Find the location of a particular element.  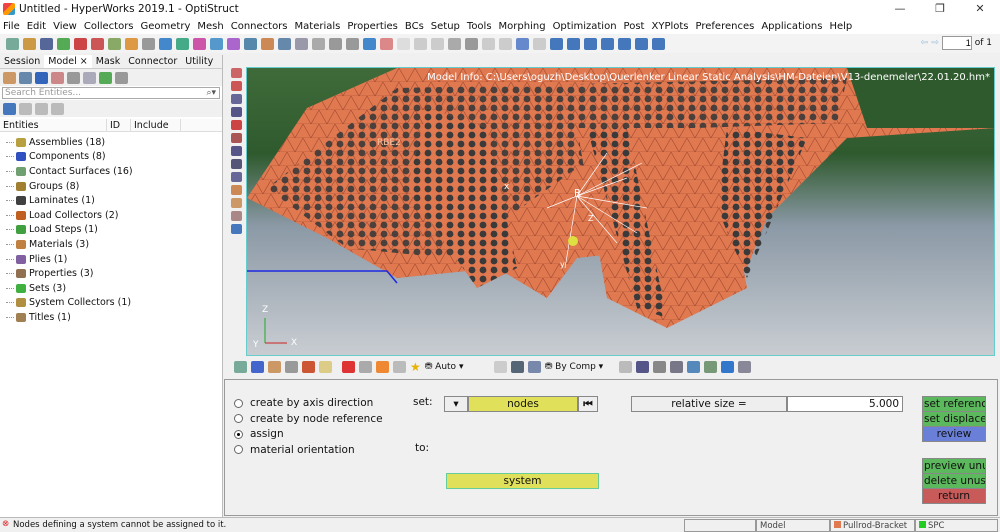

menu-help: Help is located at coordinates (840, 26).